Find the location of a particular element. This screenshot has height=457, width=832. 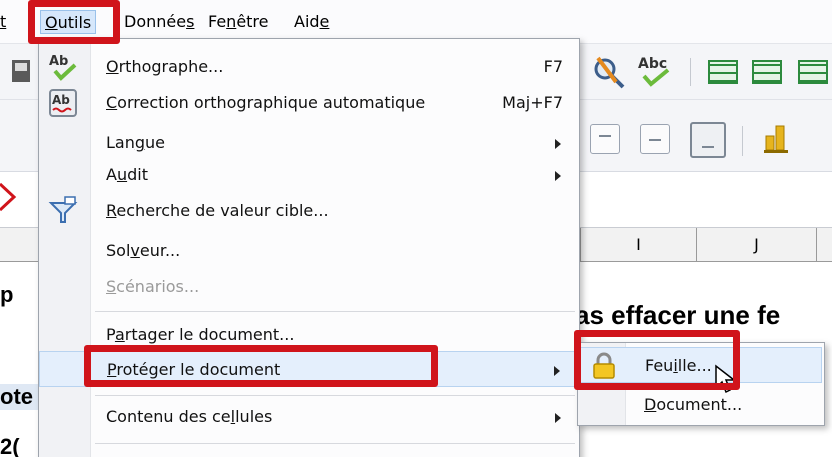

print-preview-icon is located at coordinates (23, 71).